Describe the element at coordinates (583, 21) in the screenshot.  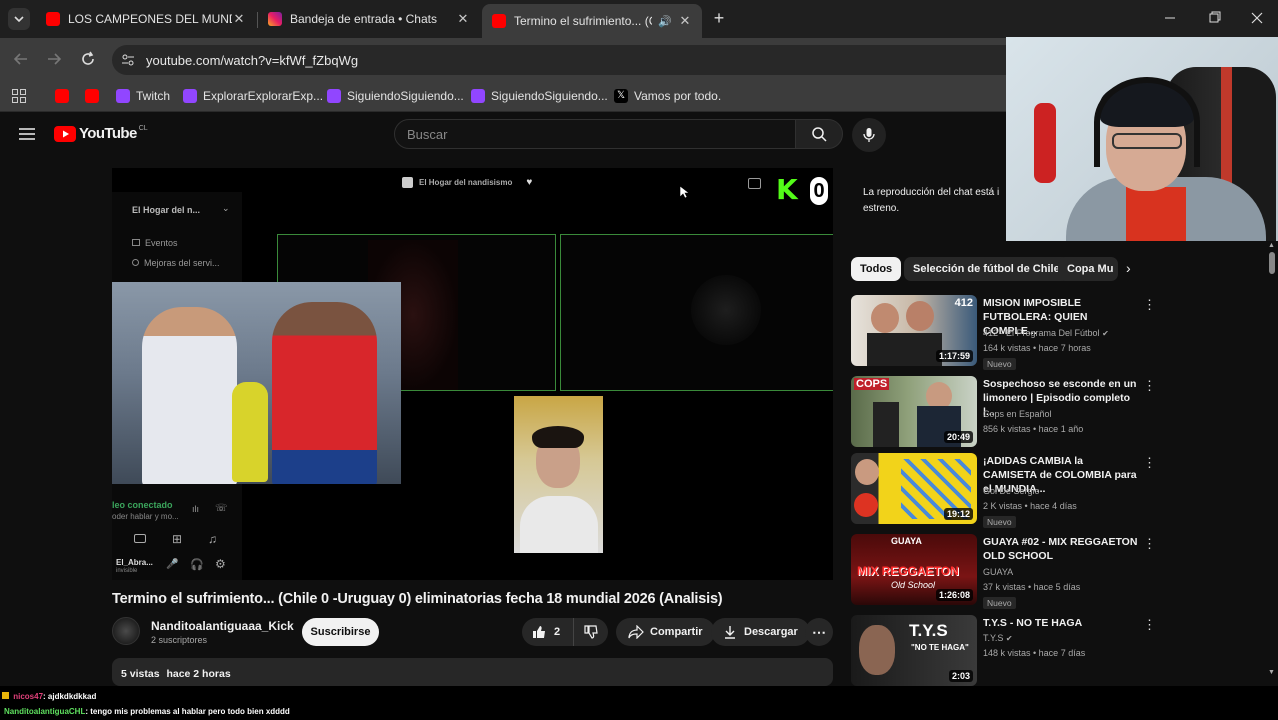
I see `tab-title: Termino el sufrimiento... (Ch` at that location.